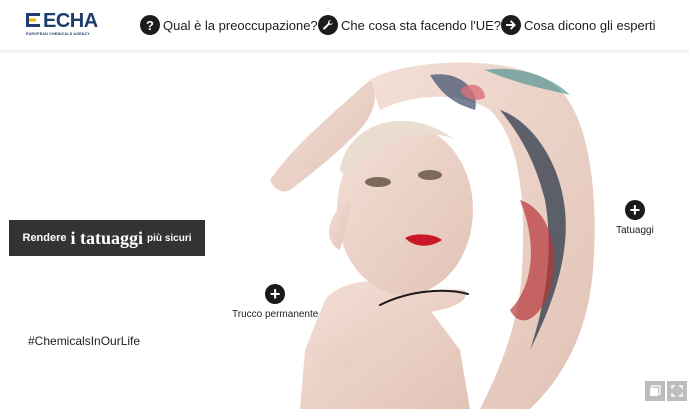  Describe the element at coordinates (275, 314) in the screenshot. I see `hotspot-label: Trucco permanente` at that location.